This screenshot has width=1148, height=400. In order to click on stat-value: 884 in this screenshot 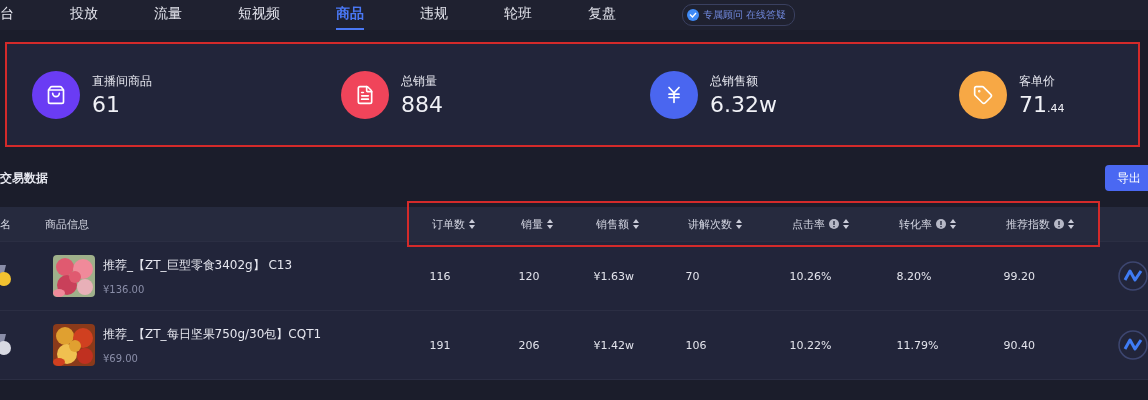, I will do `click(422, 104)`.